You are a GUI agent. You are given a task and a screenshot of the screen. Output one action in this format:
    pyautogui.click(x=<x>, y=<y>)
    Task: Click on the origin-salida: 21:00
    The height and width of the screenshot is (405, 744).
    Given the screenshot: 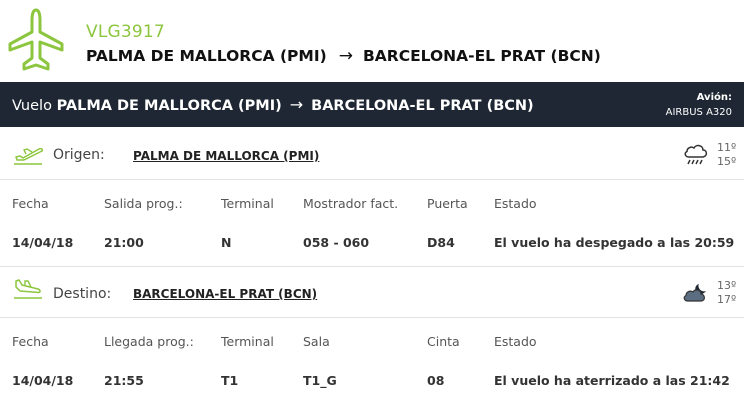 What is the action you would take?
    pyautogui.click(x=124, y=242)
    